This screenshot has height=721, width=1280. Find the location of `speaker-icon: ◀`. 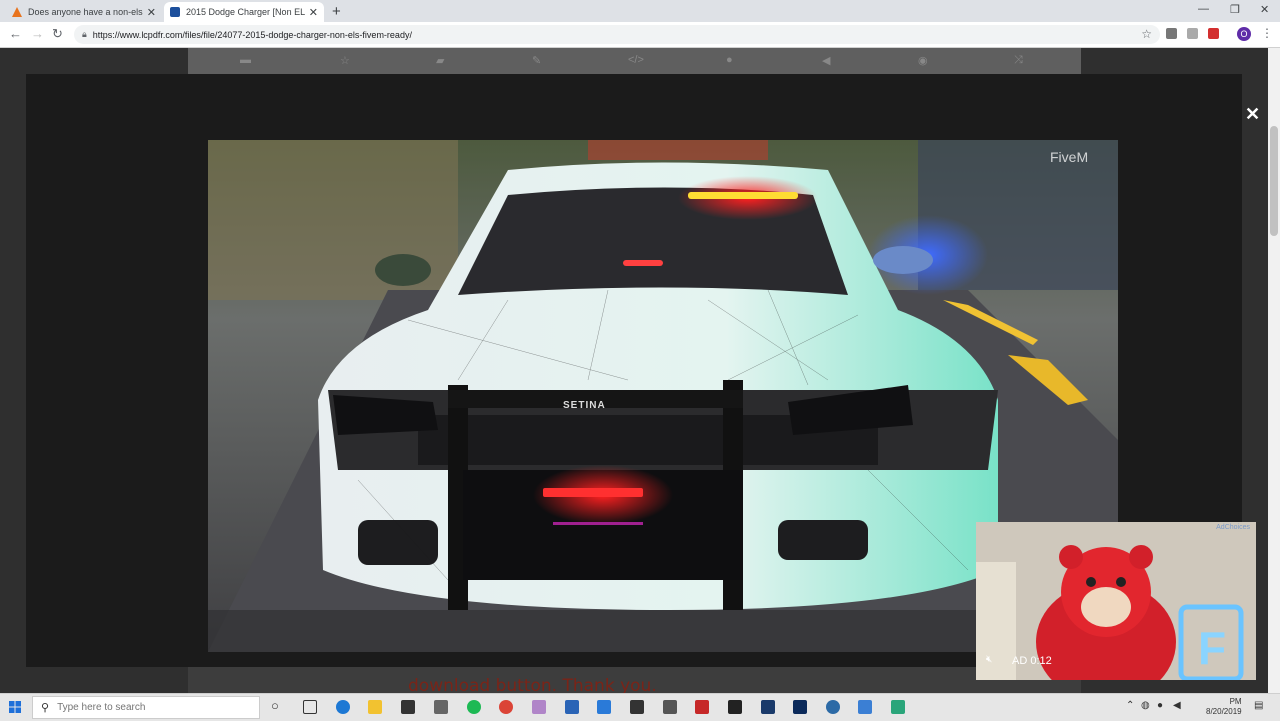

speaker-icon: ◀ is located at coordinates (826, 60).